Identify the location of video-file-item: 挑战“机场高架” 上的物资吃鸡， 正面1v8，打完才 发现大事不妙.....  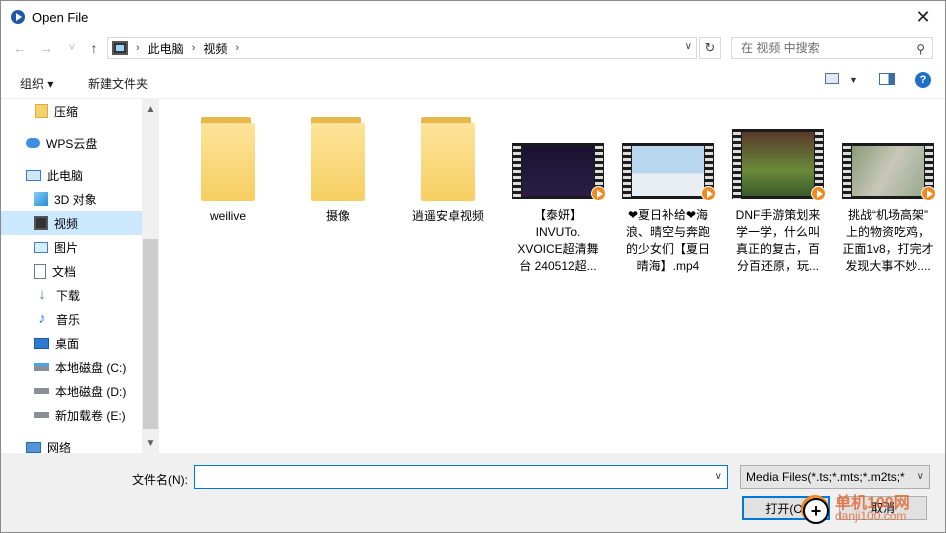
(888, 193).